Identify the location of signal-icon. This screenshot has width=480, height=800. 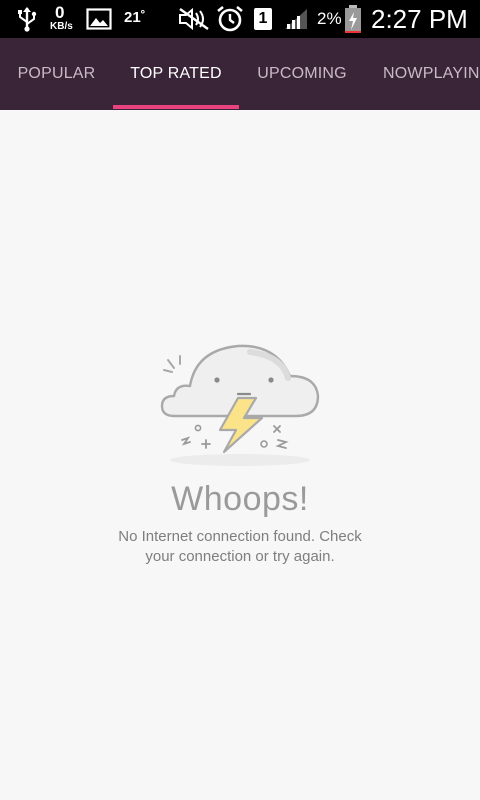
(296, 19).